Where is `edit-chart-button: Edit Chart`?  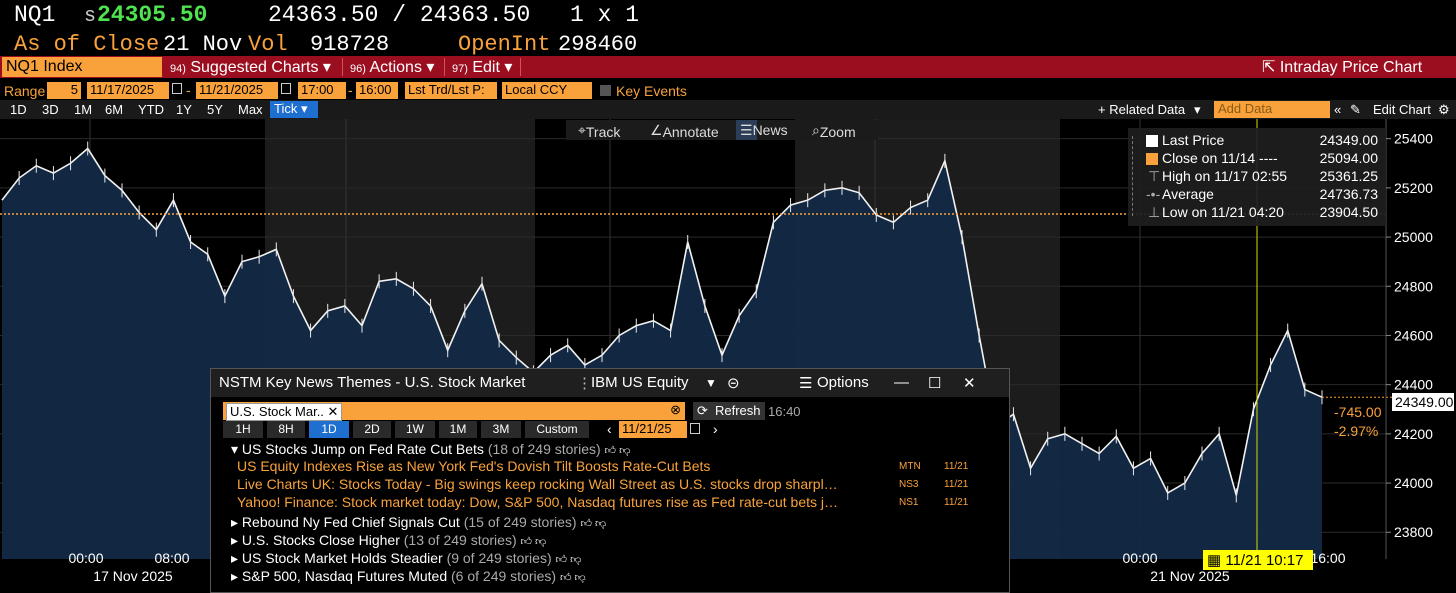 edit-chart-button: Edit Chart is located at coordinates (1402, 109).